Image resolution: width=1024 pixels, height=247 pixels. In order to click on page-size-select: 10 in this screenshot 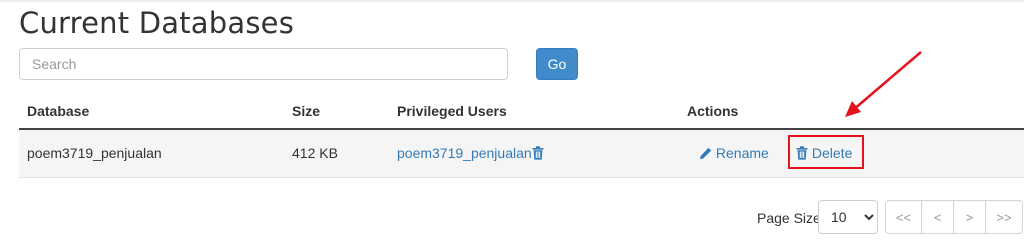, I will do `click(848, 217)`.